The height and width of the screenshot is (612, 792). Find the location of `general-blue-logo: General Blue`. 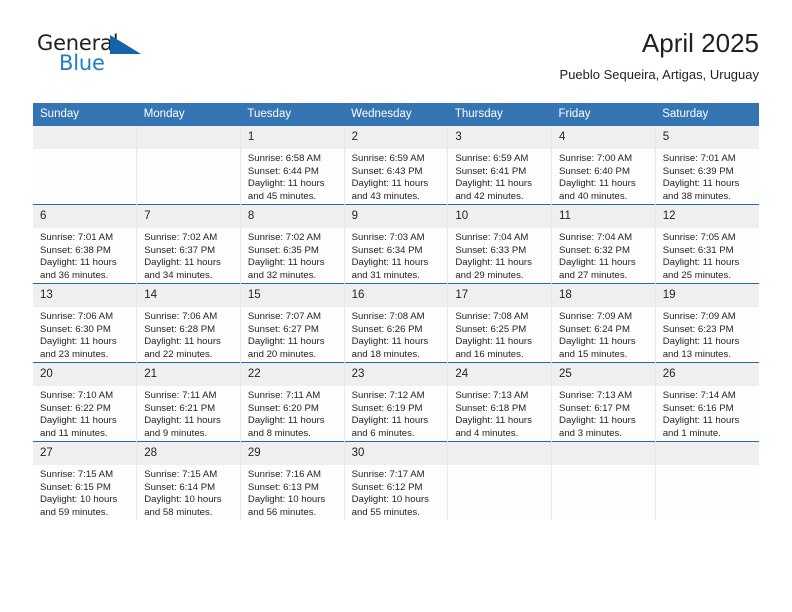

general-blue-logo: General Blue is located at coordinates (107, 57).